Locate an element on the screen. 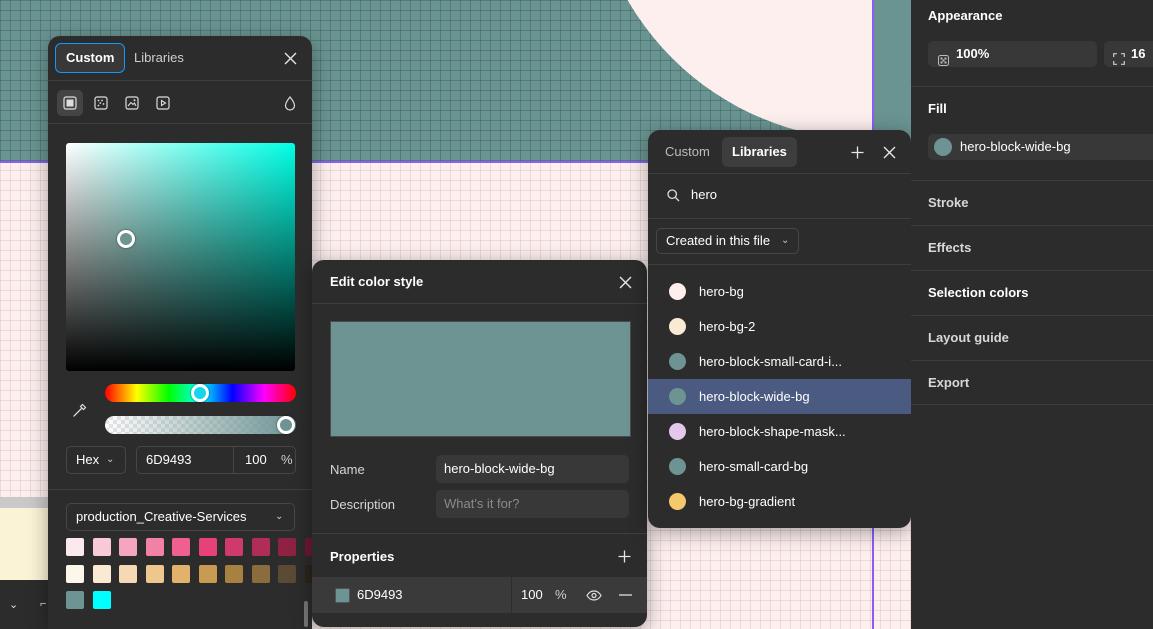  library-filter-select: Created in this file ⌄ is located at coordinates (727, 241).